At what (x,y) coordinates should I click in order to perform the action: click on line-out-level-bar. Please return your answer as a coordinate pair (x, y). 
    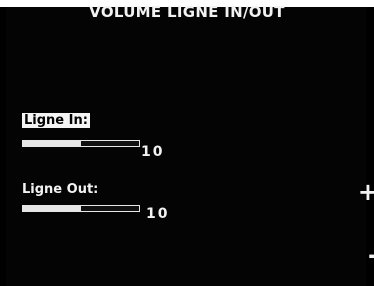
    Looking at the image, I should click on (81, 208).